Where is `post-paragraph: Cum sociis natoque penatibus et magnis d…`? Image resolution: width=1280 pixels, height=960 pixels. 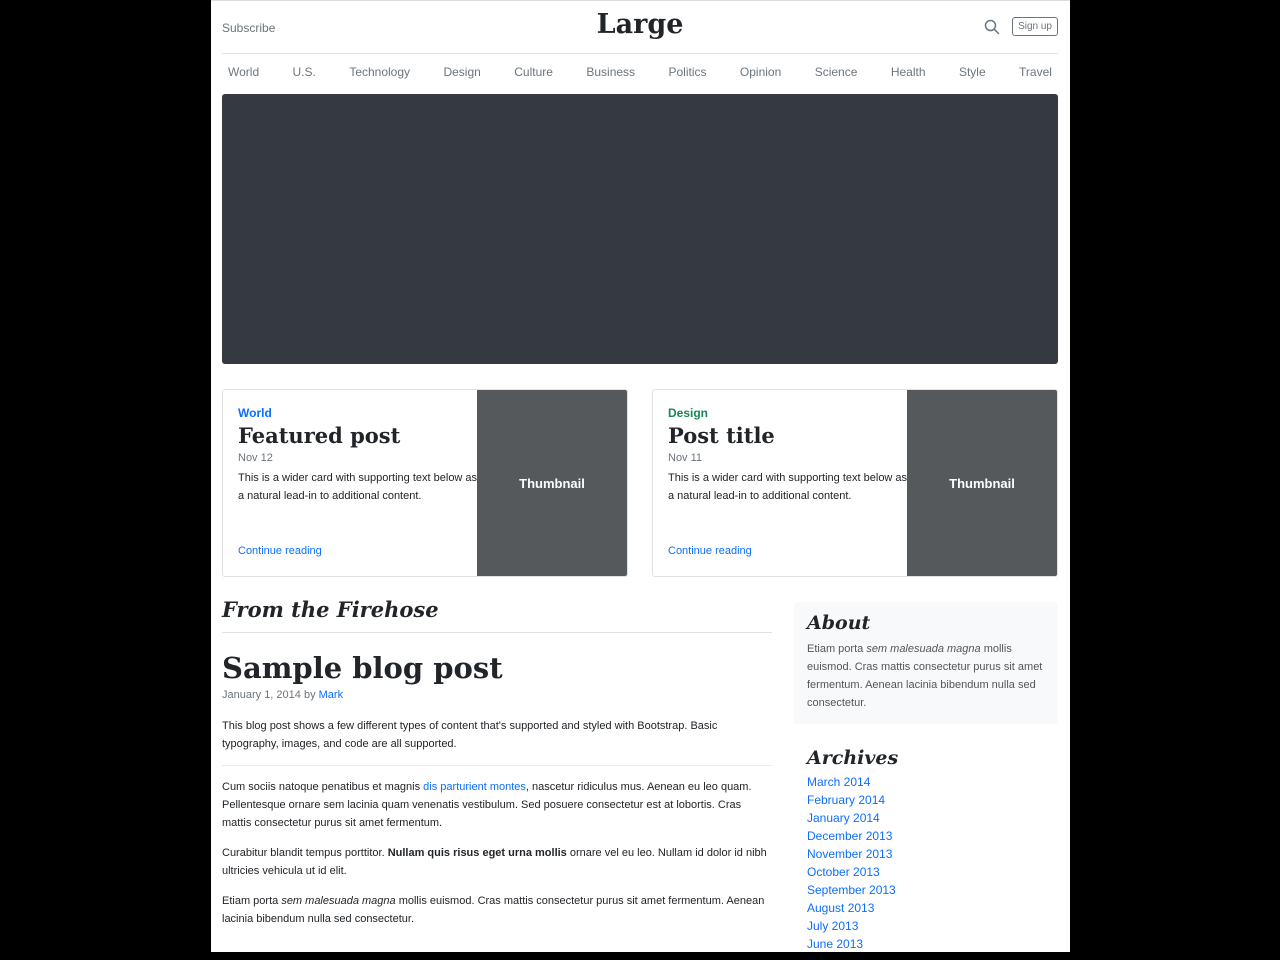
post-paragraph: Cum sociis natoque penatibus et magnis d… is located at coordinates (487, 805).